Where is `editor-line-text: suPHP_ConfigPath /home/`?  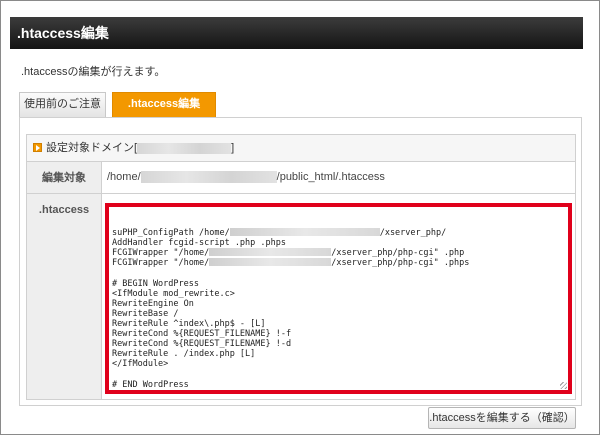
editor-line-text: suPHP_ConfigPath /home/ is located at coordinates (171, 233).